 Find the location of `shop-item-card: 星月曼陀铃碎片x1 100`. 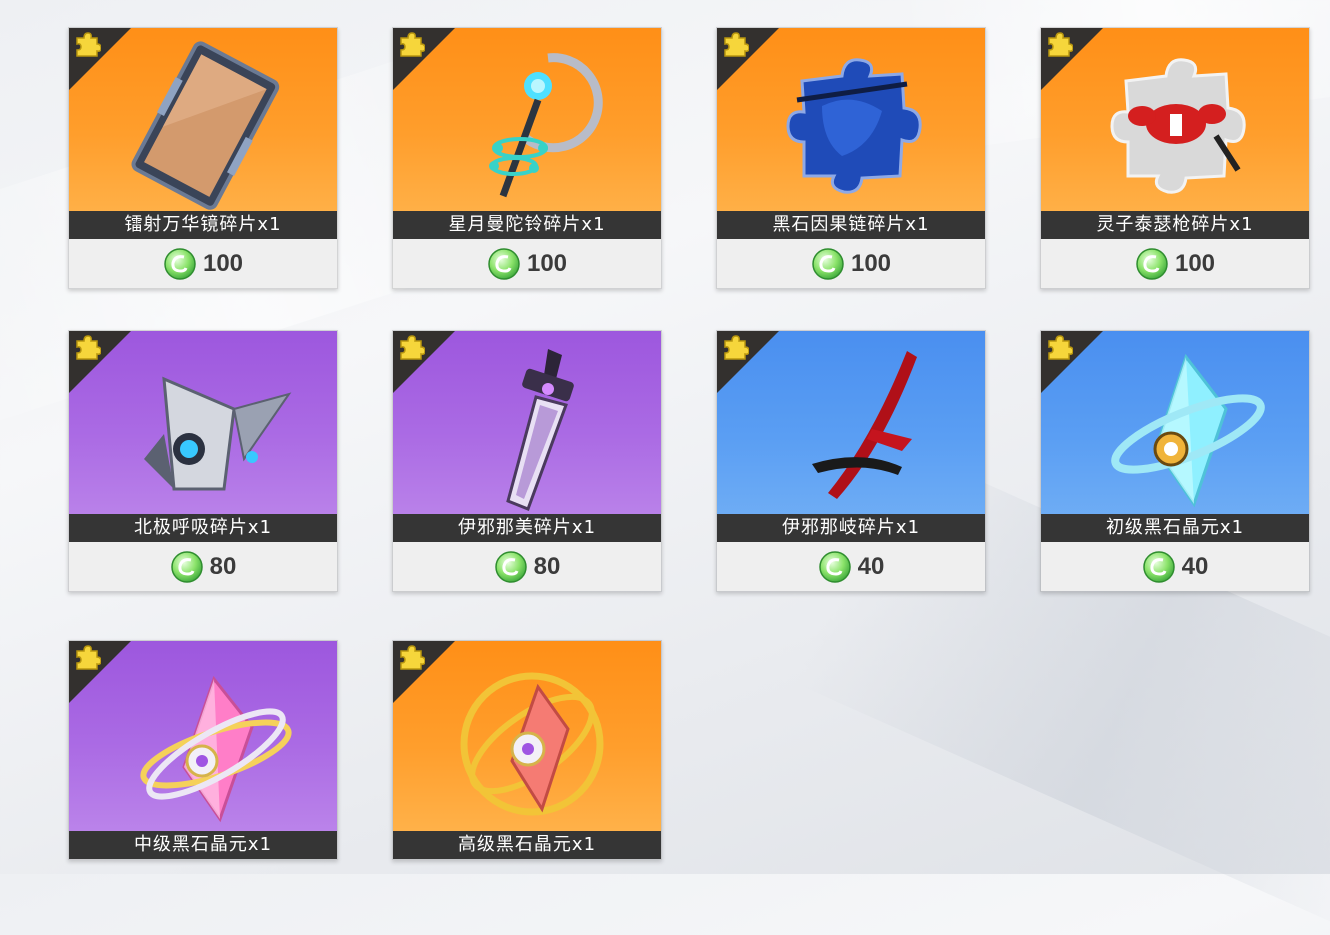

shop-item-card: 星月曼陀铃碎片x1 100 is located at coordinates (527, 158).